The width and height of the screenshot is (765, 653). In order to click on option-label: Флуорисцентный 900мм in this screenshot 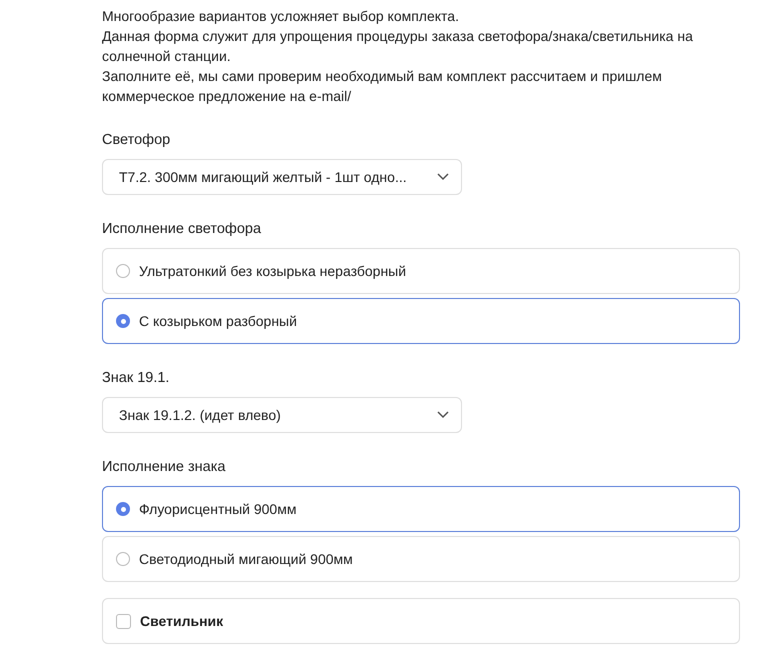, I will do `click(217, 509)`.